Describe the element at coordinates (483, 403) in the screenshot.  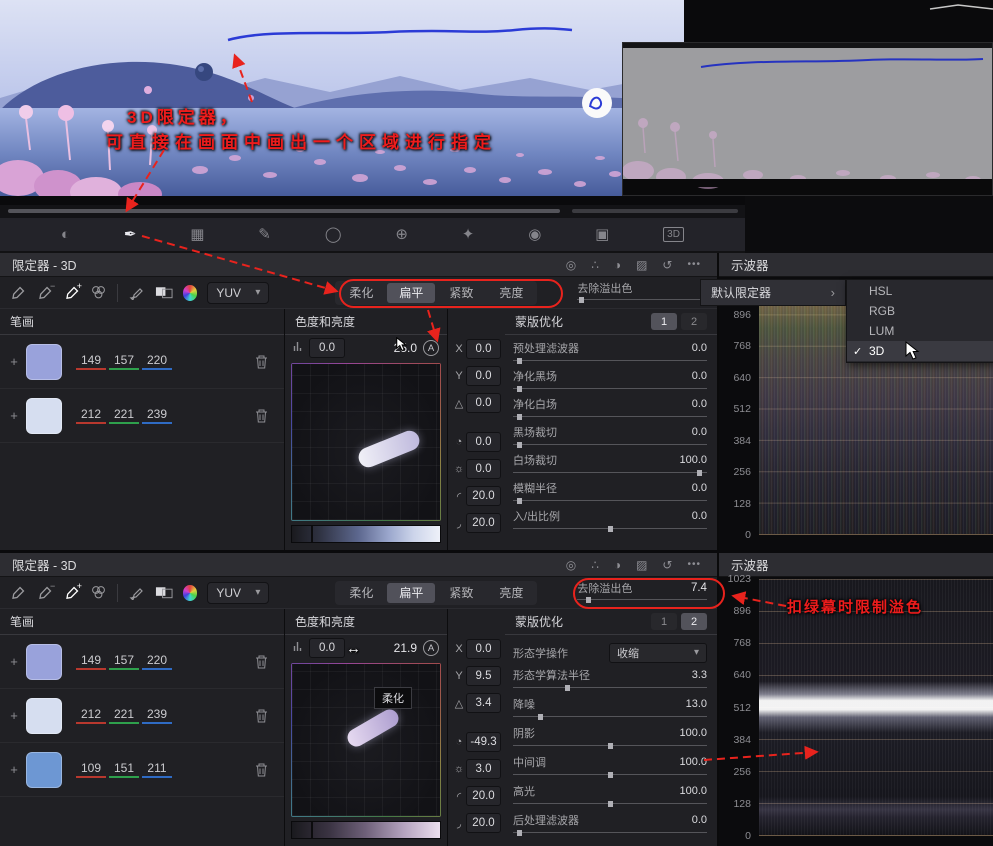
I see `delta-value: 0.0` at that location.